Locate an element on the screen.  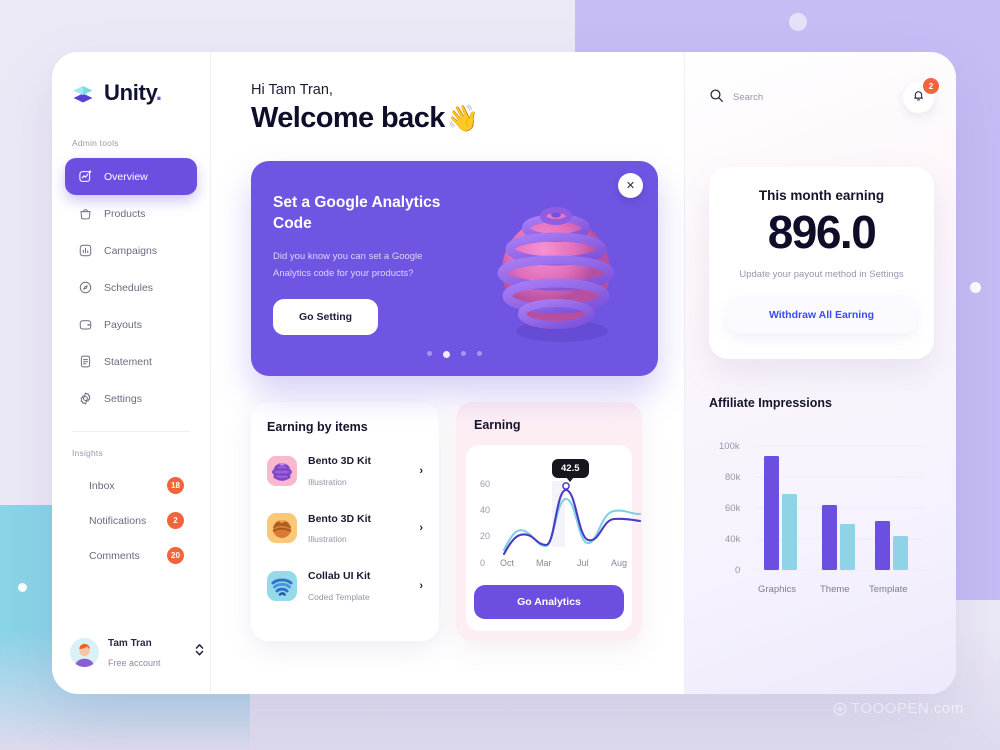
chevron-updown-icon is located at coordinates (199, 652).